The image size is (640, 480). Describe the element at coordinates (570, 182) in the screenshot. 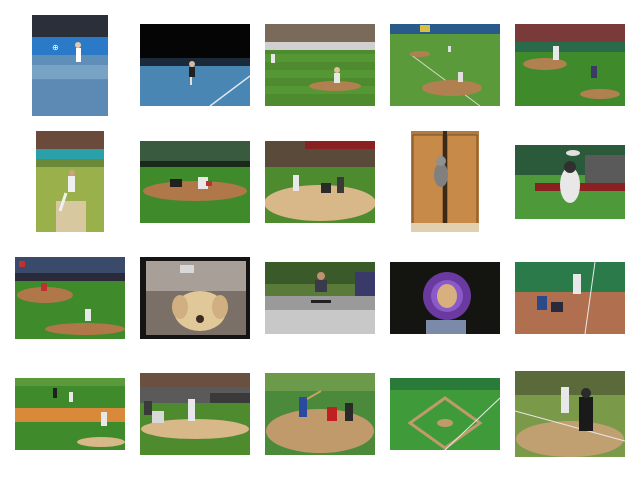

I see `photo-dog-frisbee-jump` at that location.